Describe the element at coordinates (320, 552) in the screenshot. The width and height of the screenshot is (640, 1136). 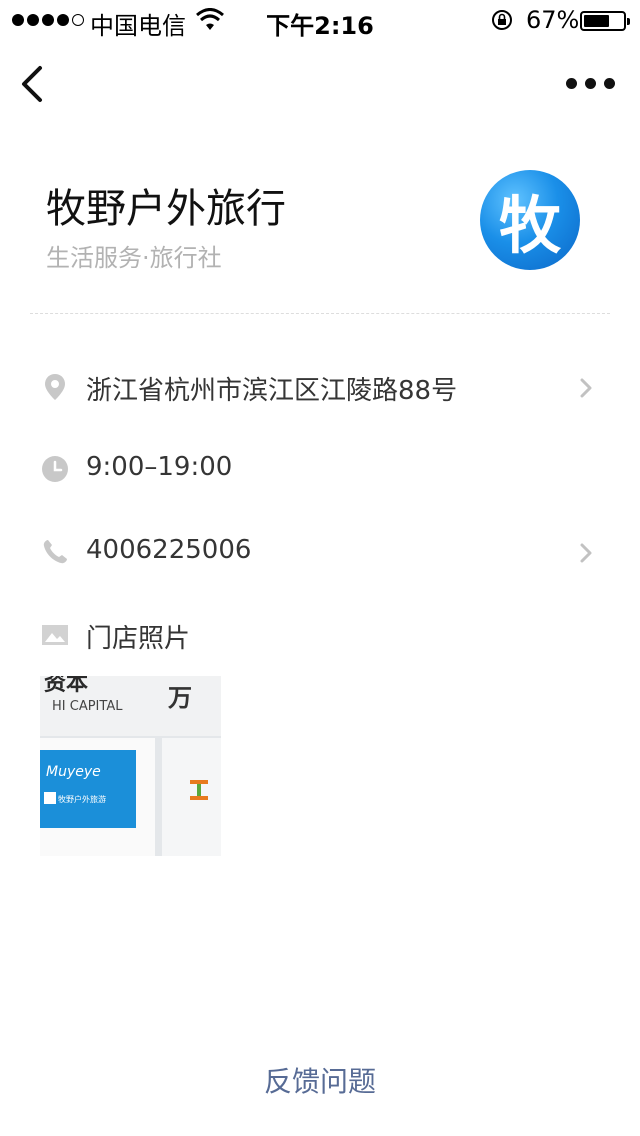
I see `phone-row: 4006225006` at that location.